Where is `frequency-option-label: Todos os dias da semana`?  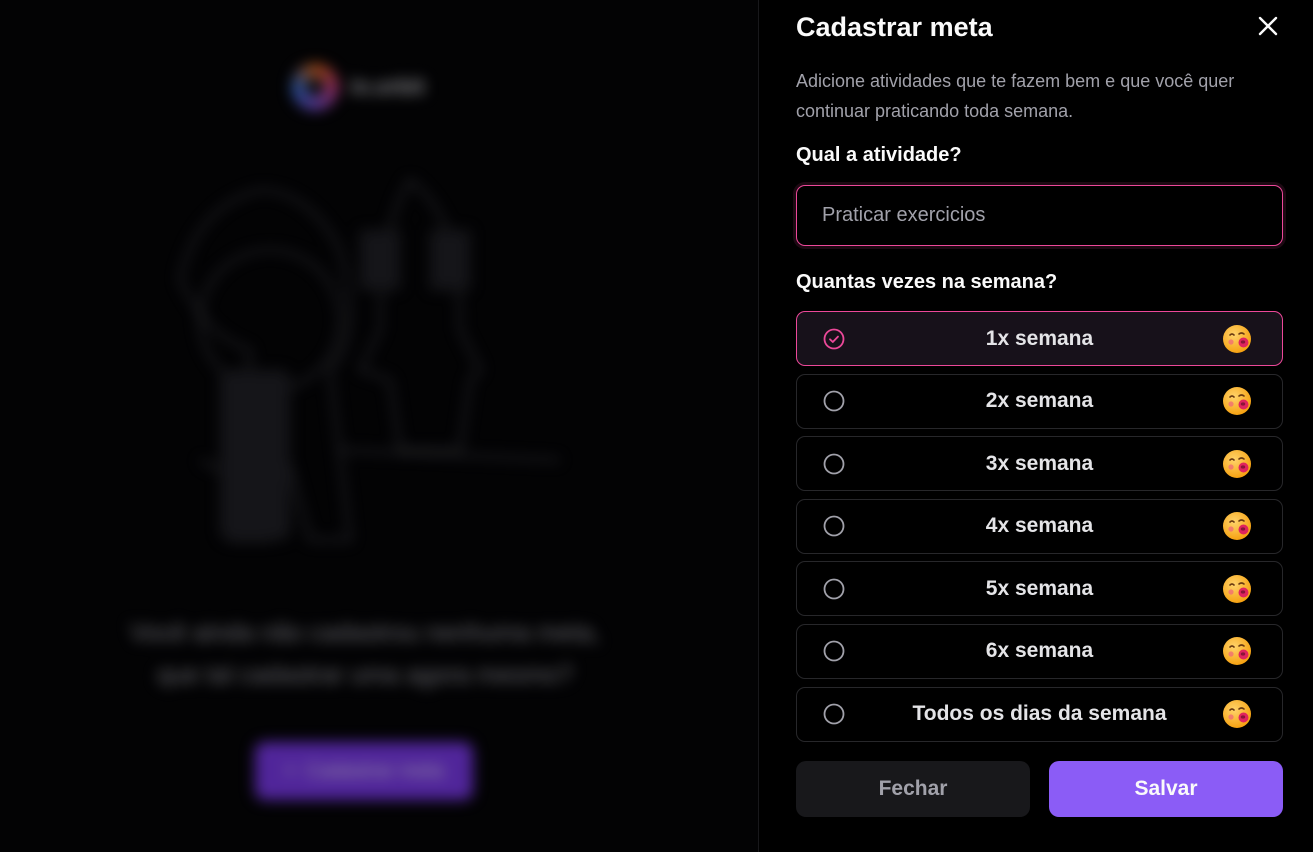
frequency-option-label: Todos os dias da semana is located at coordinates (1039, 714).